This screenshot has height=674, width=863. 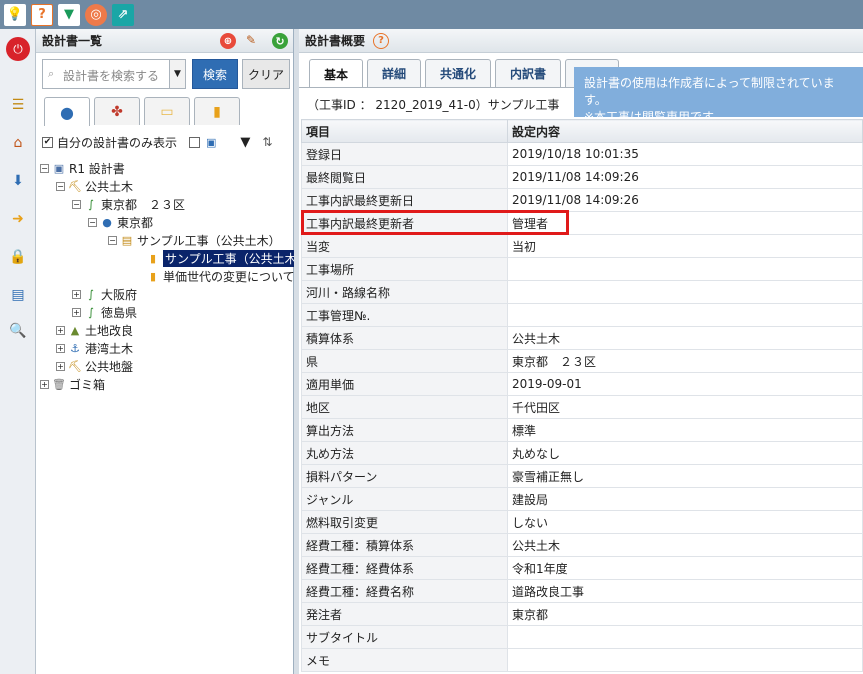 I want to click on arrow-right-icon: ➜, so click(x=18, y=219).